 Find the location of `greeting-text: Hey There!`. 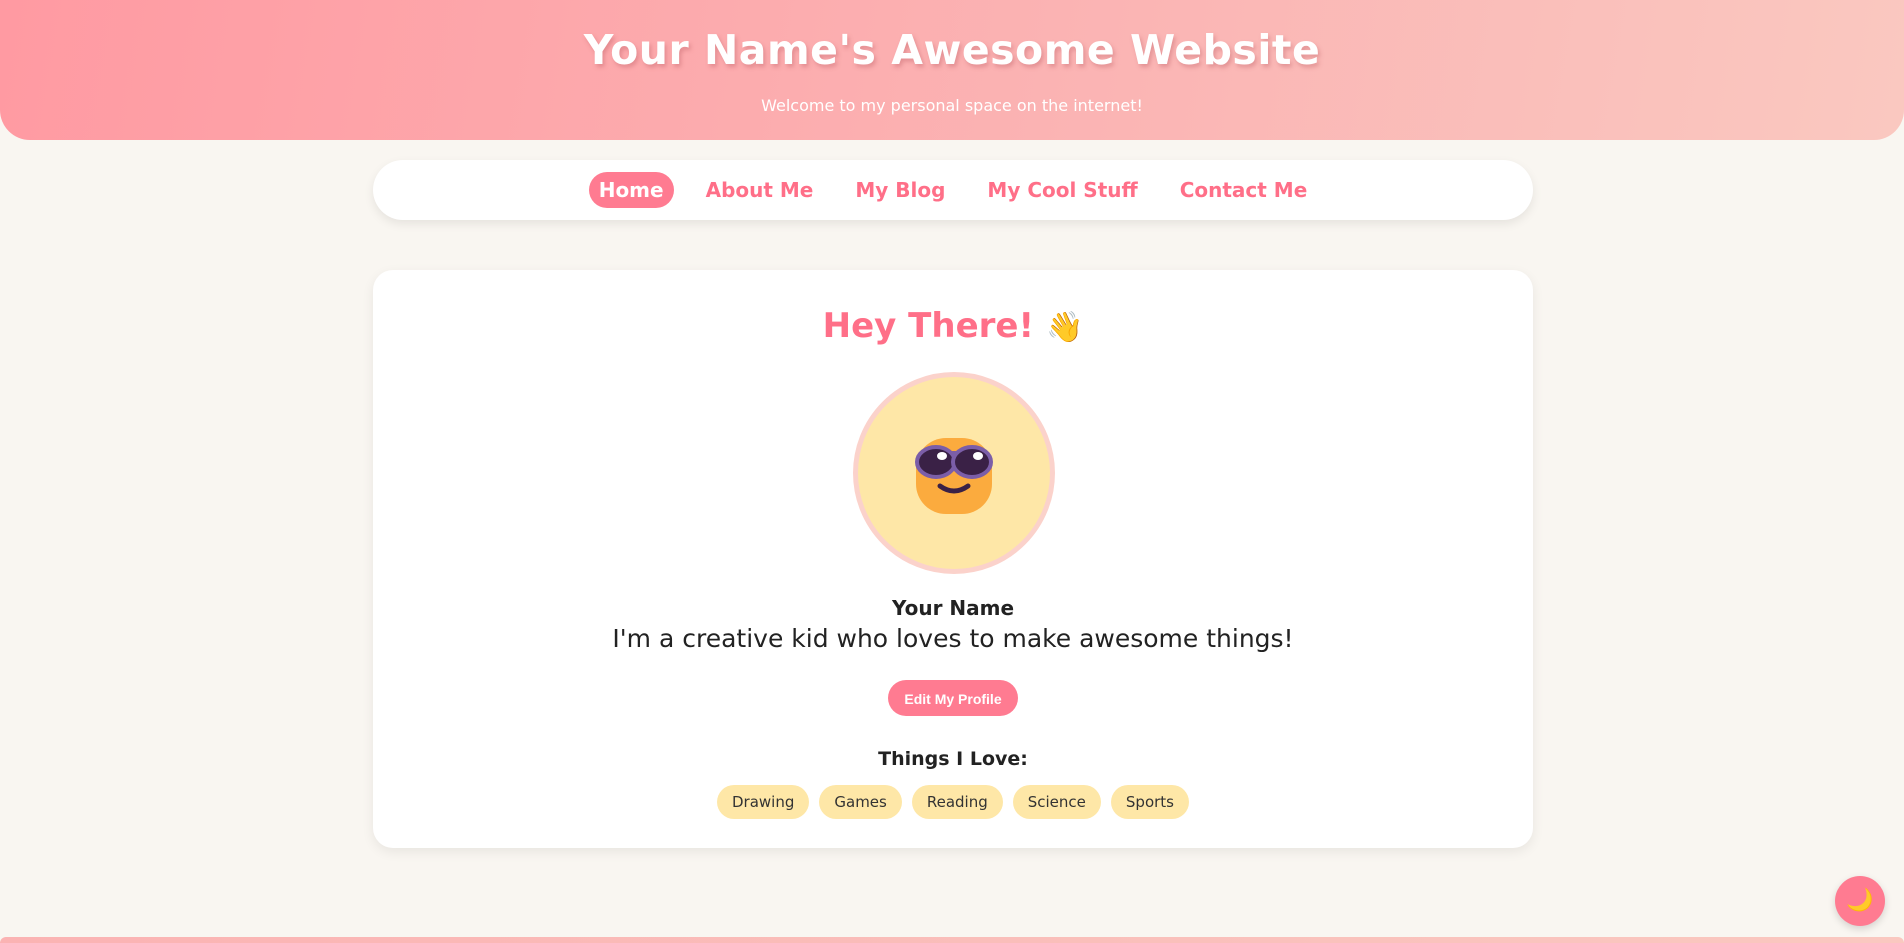

greeting-text: Hey There! is located at coordinates (928, 326).